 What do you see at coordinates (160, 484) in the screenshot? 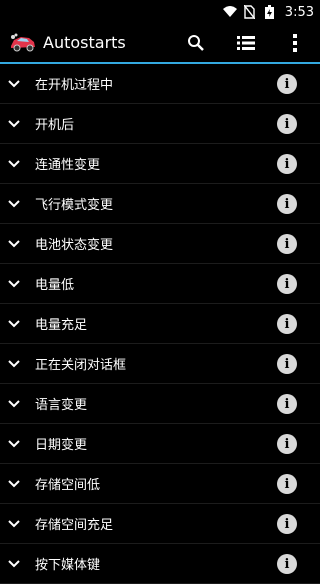
I see `list-item: 存储空间低 i` at bounding box center [160, 484].